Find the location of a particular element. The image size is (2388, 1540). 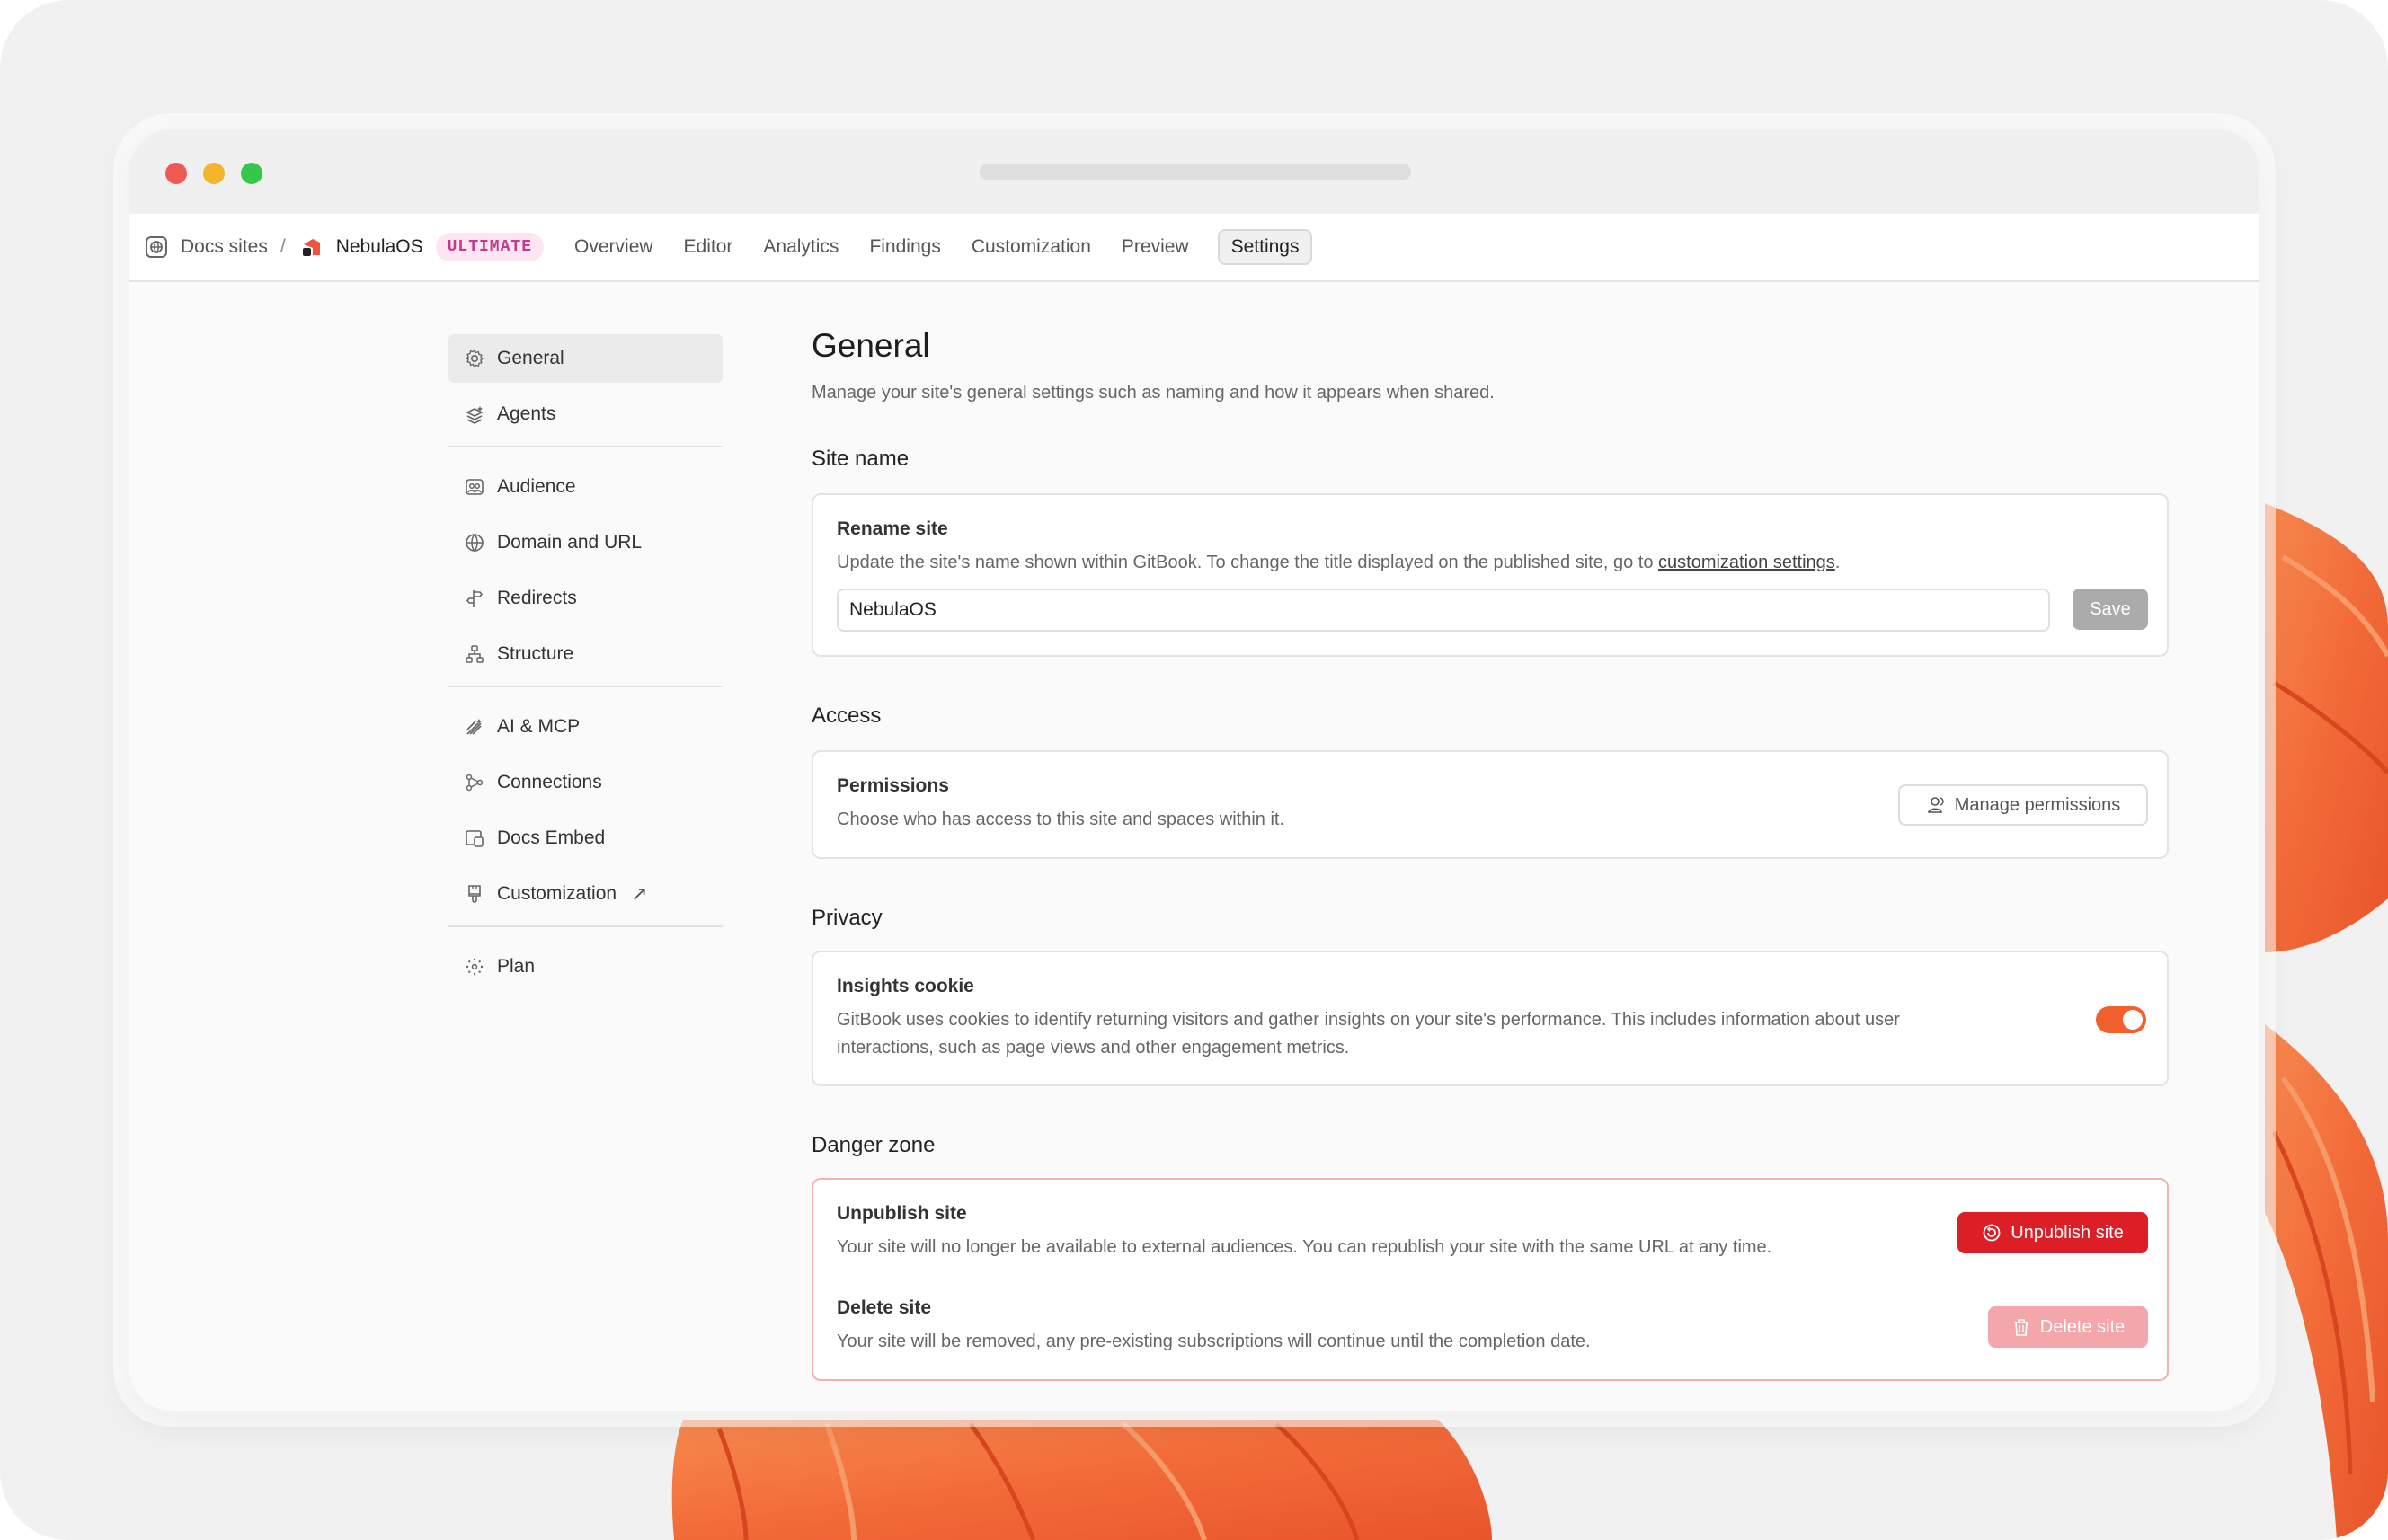

breadcrumb: Docs sites / NebulaOS ULTIMATE is located at coordinates (345, 247).